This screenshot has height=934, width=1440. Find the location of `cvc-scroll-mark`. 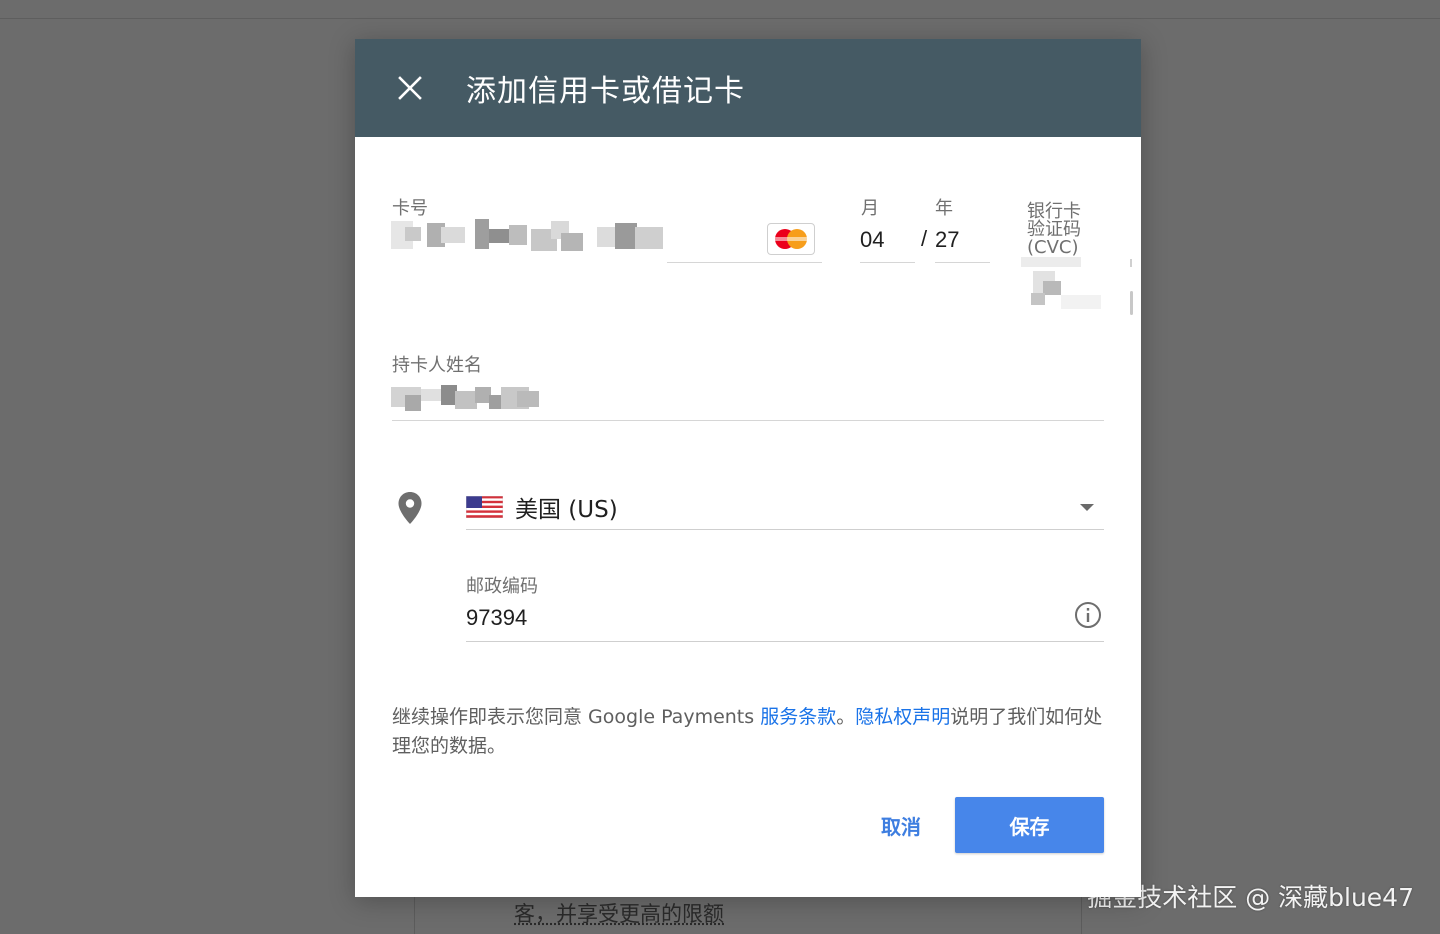

cvc-scroll-mark is located at coordinates (1131, 263).